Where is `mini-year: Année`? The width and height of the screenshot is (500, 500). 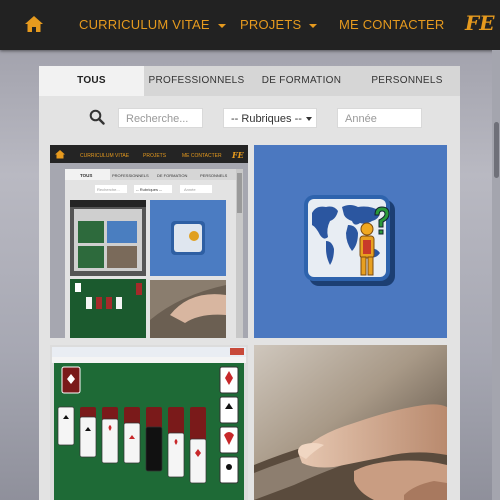 mini-year: Année is located at coordinates (190, 189).